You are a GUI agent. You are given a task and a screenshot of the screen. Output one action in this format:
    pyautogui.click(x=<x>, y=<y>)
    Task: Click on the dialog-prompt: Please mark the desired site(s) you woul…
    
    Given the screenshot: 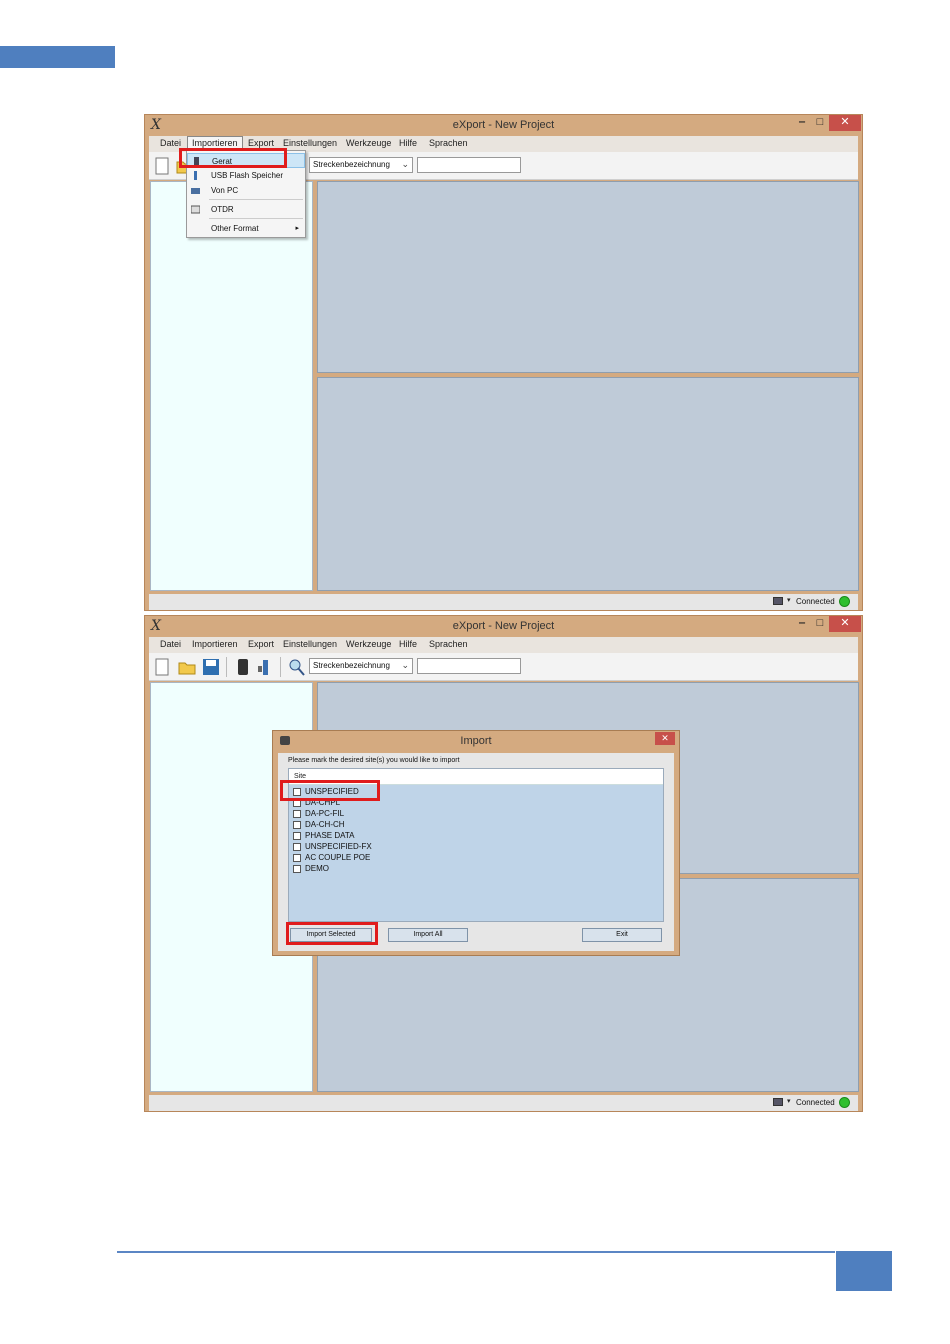 What is the action you would take?
    pyautogui.click(x=374, y=760)
    